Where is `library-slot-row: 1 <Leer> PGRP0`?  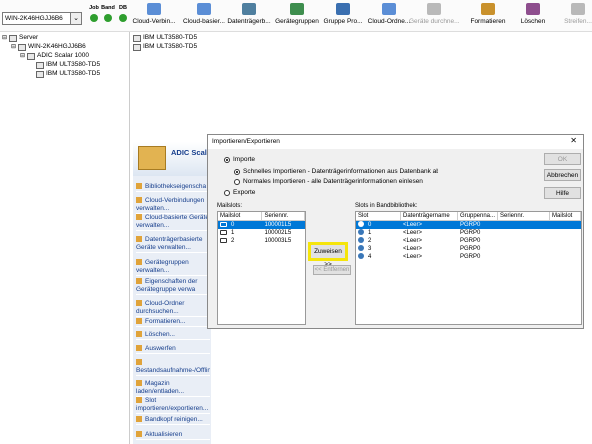 library-slot-row: 1 <Leer> PGRP0 is located at coordinates (468, 233).